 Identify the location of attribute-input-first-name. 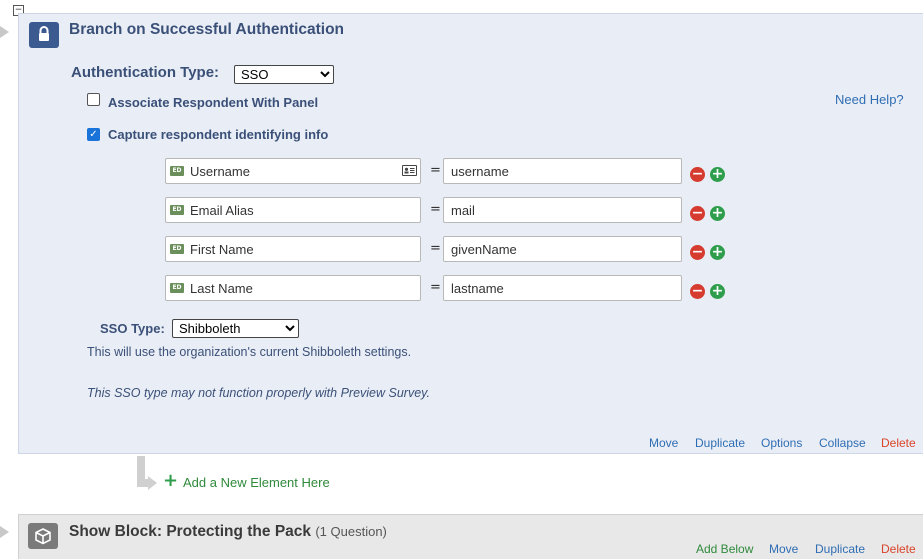
(562, 249).